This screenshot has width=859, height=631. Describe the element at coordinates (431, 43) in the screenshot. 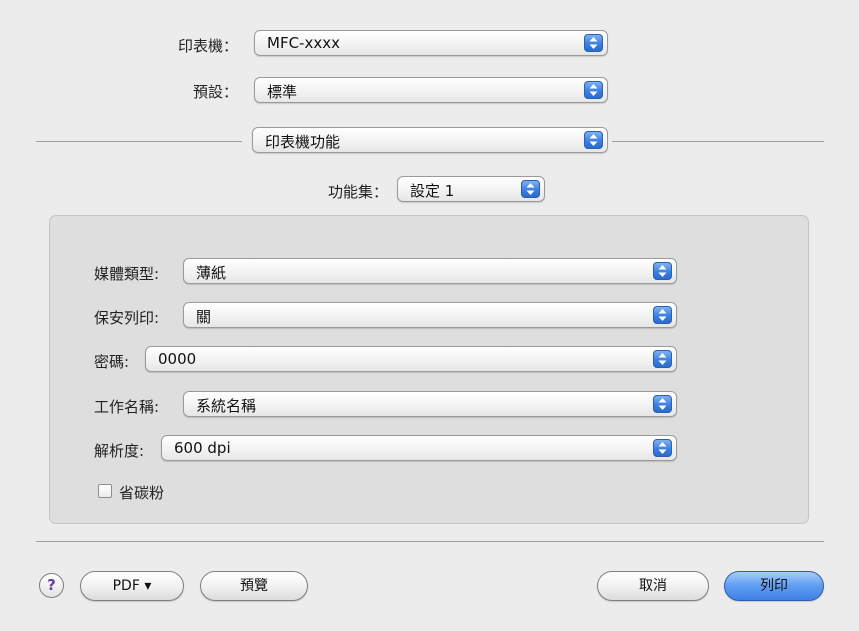

I see `printer-popup: MFC-xxxx` at that location.